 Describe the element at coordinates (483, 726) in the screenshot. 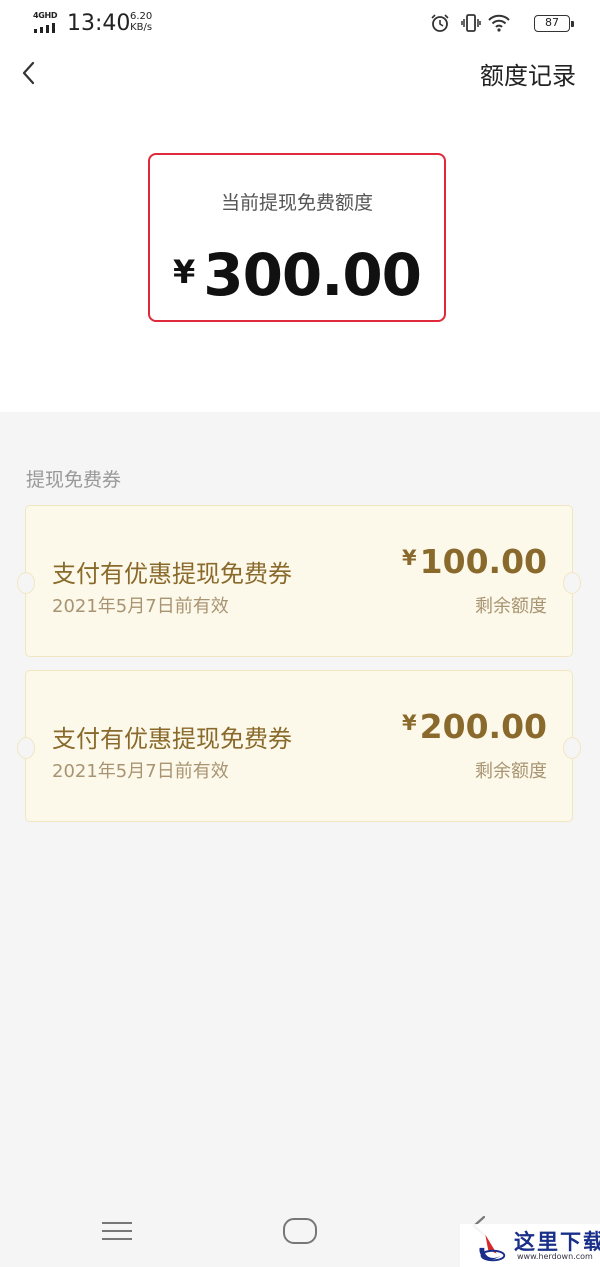

I see `coupon-value: 200.00` at that location.